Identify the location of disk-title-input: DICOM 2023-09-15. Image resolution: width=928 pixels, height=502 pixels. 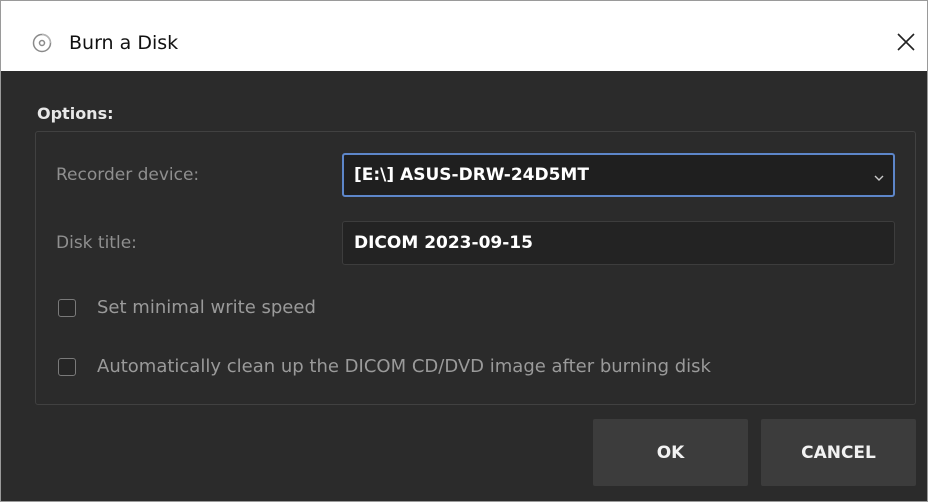
(618, 243).